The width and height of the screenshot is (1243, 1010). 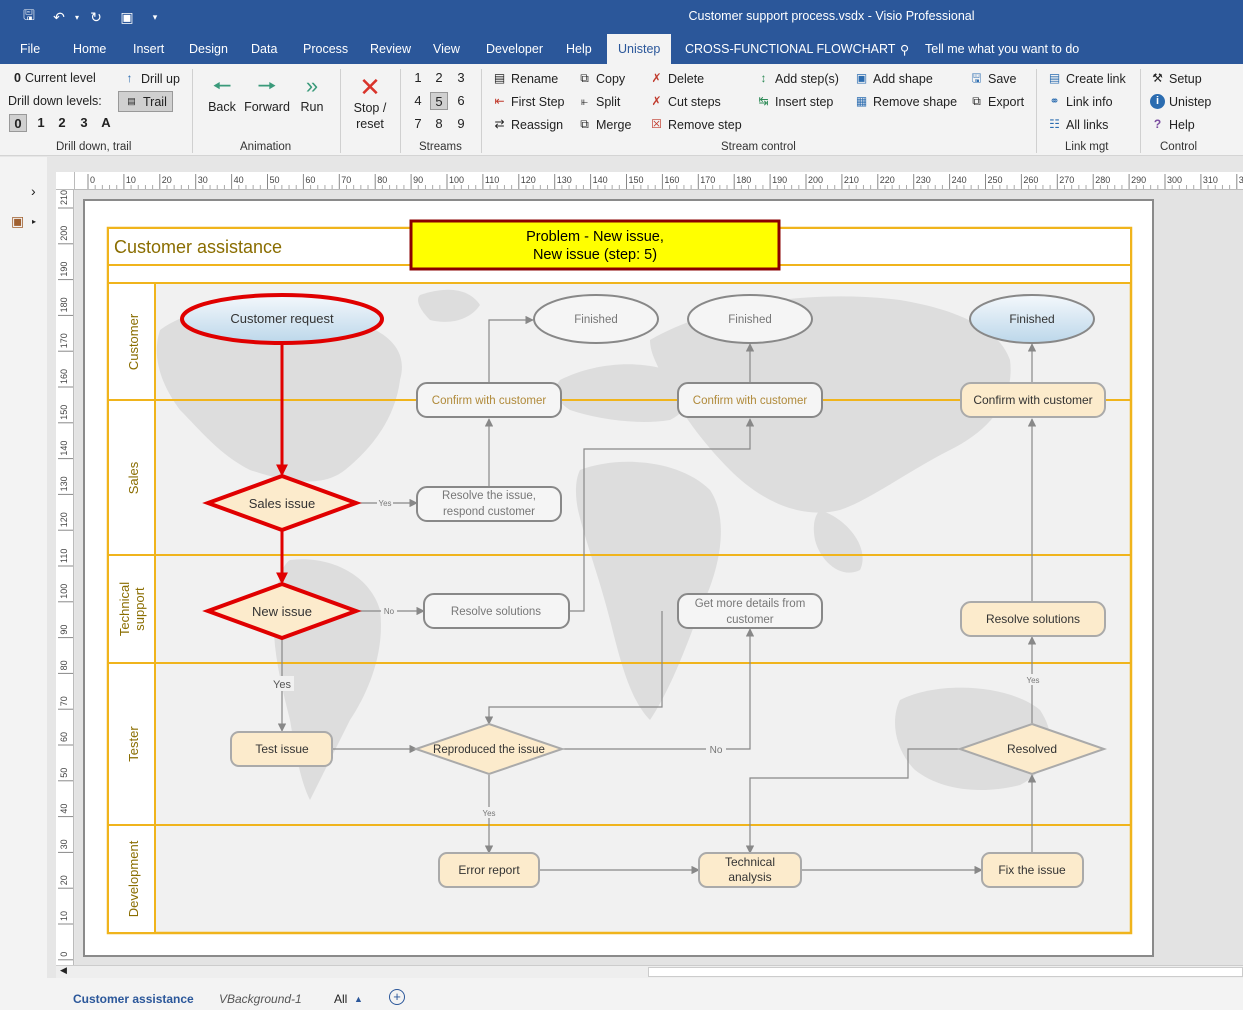 What do you see at coordinates (33, 191) in the screenshot?
I see `expand-pane-icon: ›` at bounding box center [33, 191].